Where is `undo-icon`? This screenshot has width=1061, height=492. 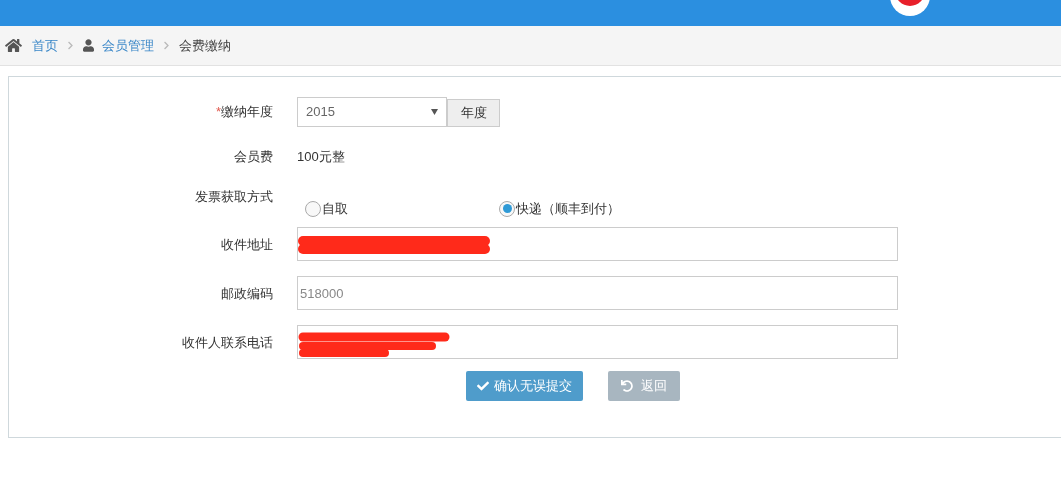
undo-icon is located at coordinates (627, 386).